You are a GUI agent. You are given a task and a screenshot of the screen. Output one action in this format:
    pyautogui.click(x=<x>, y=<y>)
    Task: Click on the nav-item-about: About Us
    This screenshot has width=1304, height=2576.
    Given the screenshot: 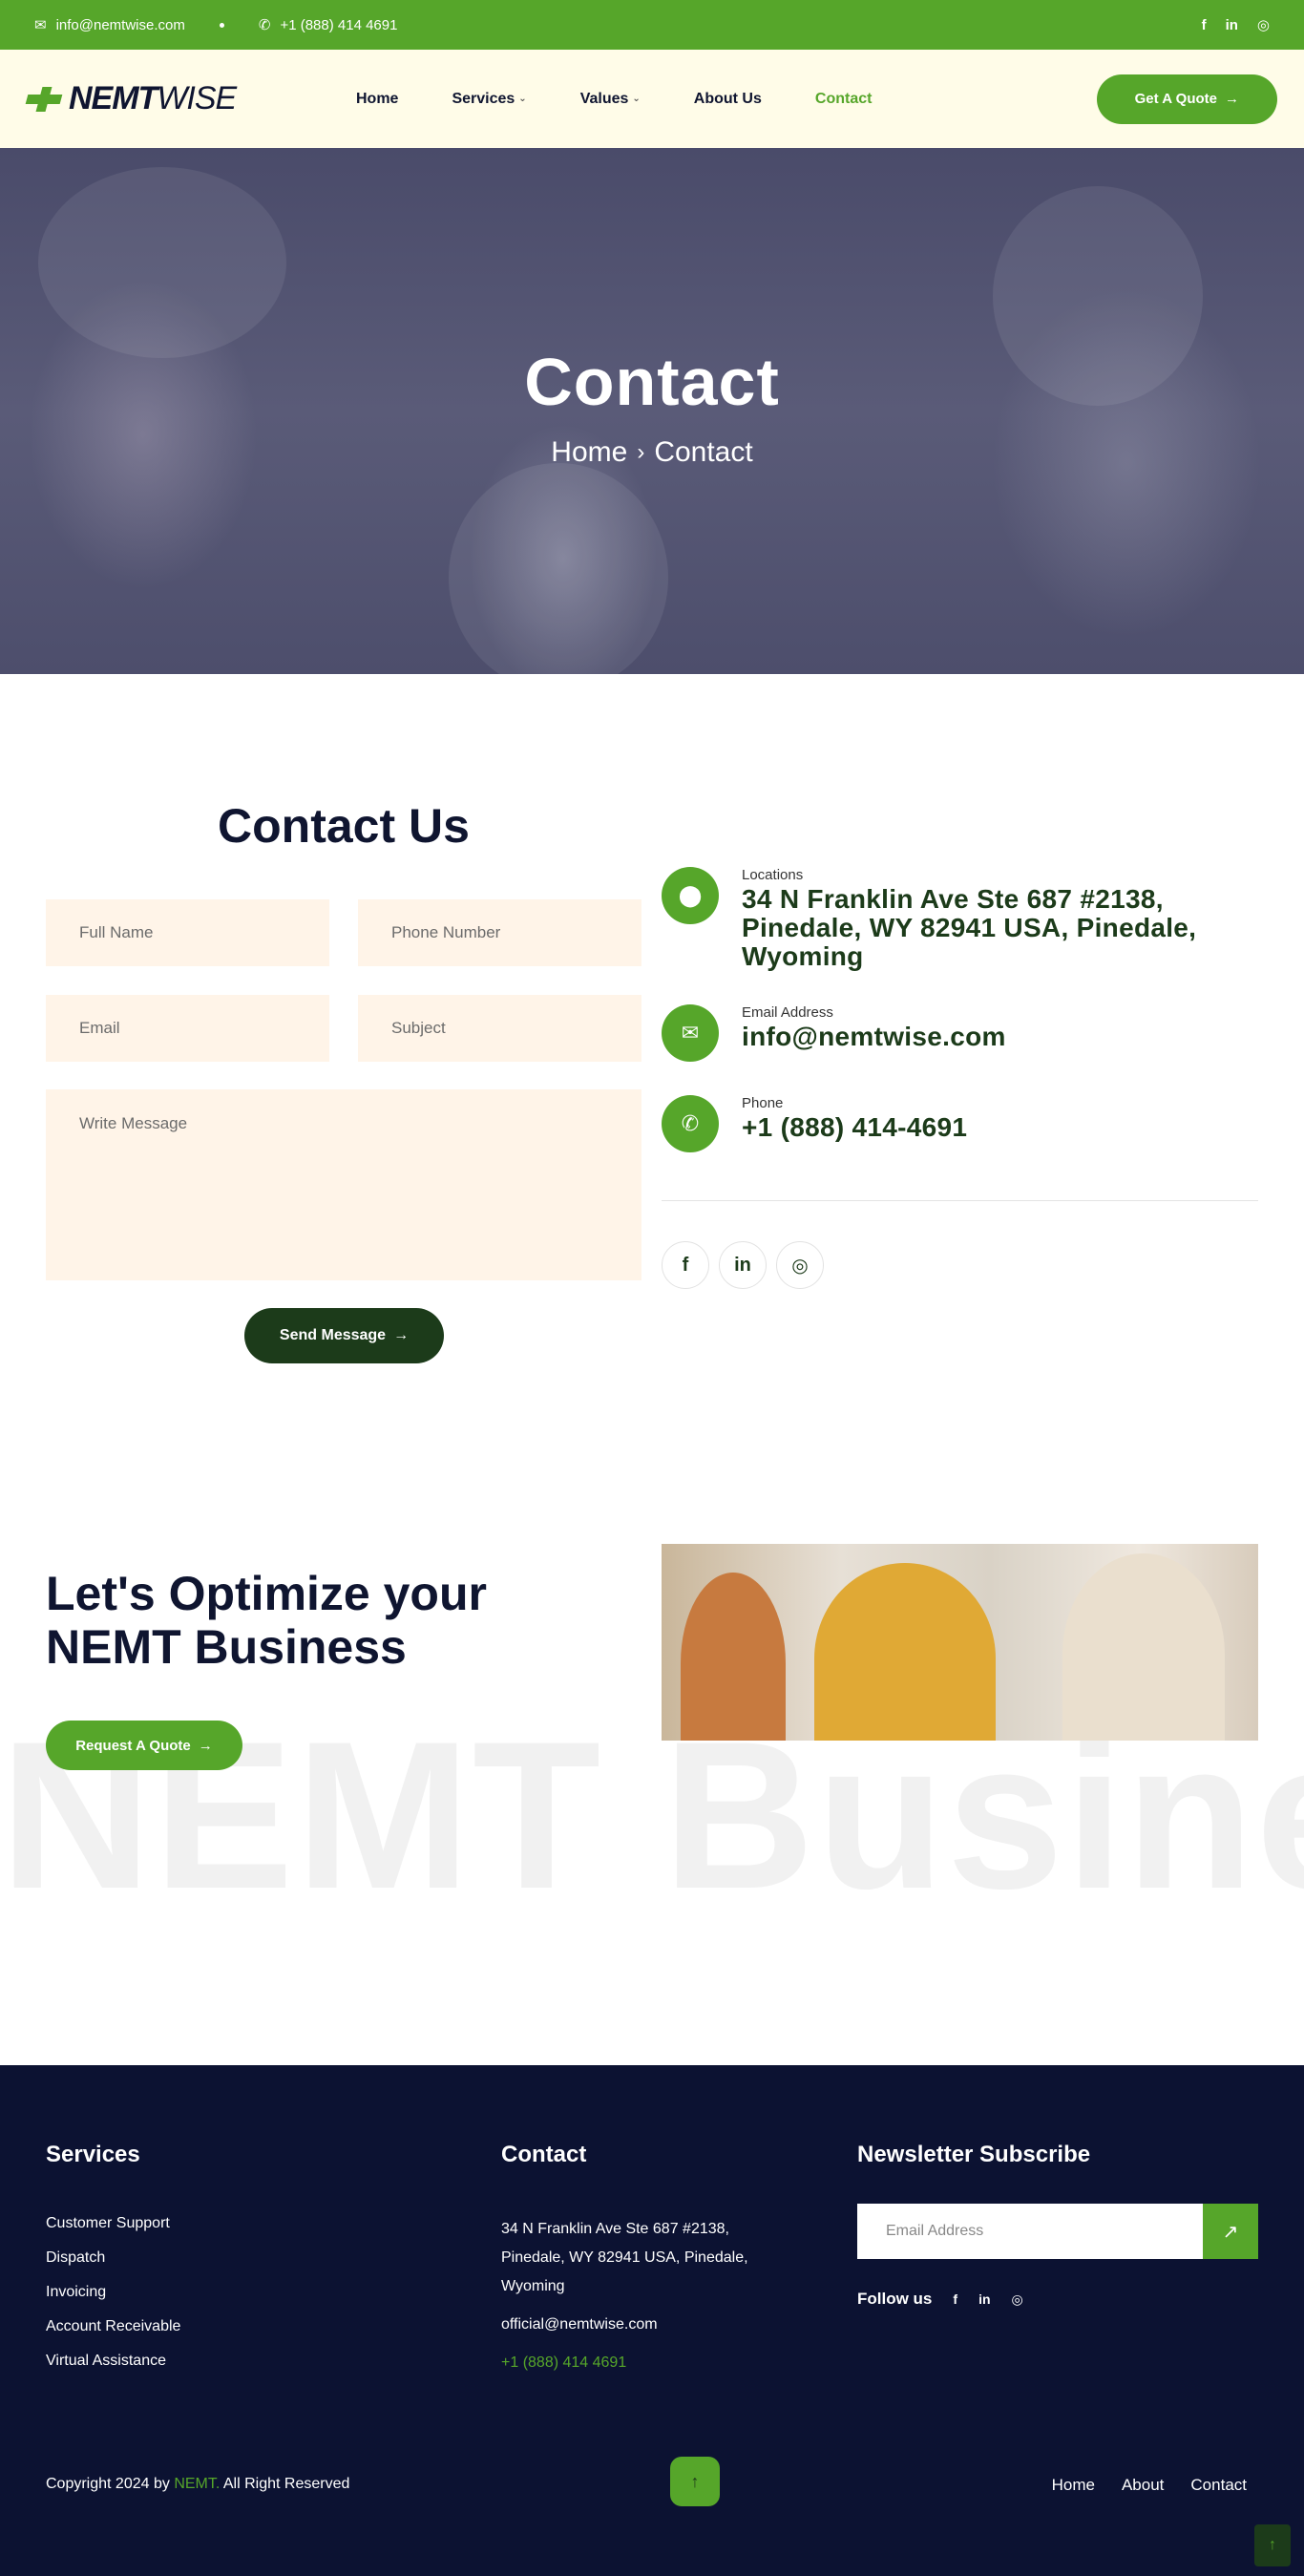 What is the action you would take?
    pyautogui.click(x=728, y=99)
    